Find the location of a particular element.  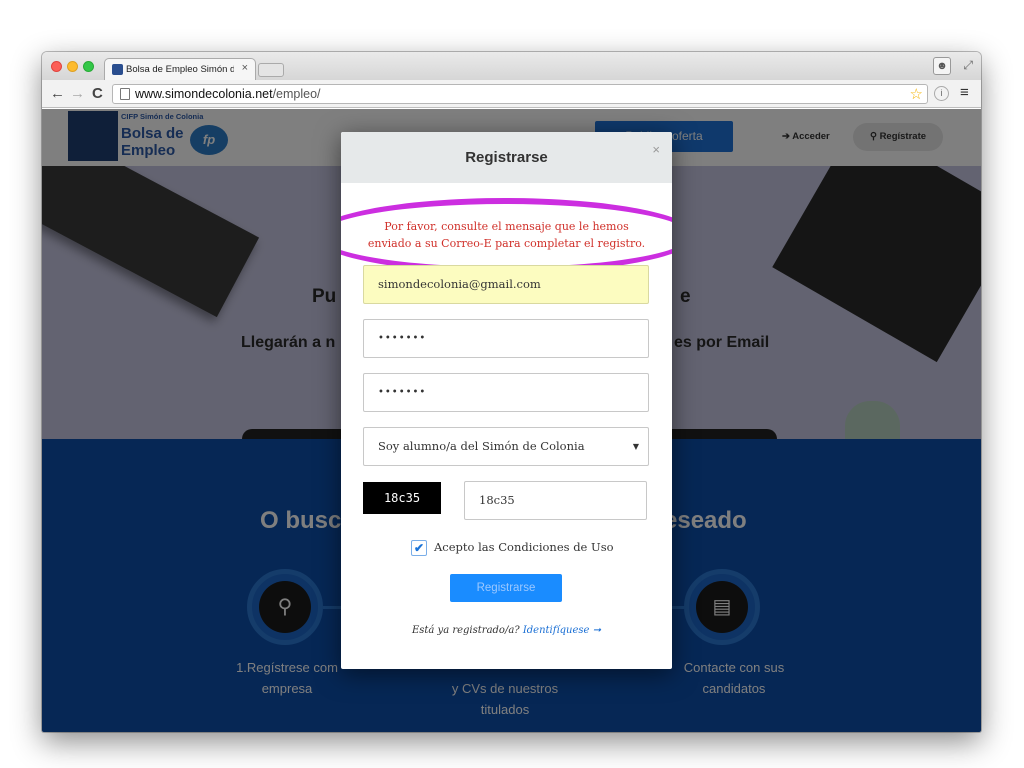

role-select-value: Soy alumno/a del Simón de Colonia is located at coordinates (481, 446).